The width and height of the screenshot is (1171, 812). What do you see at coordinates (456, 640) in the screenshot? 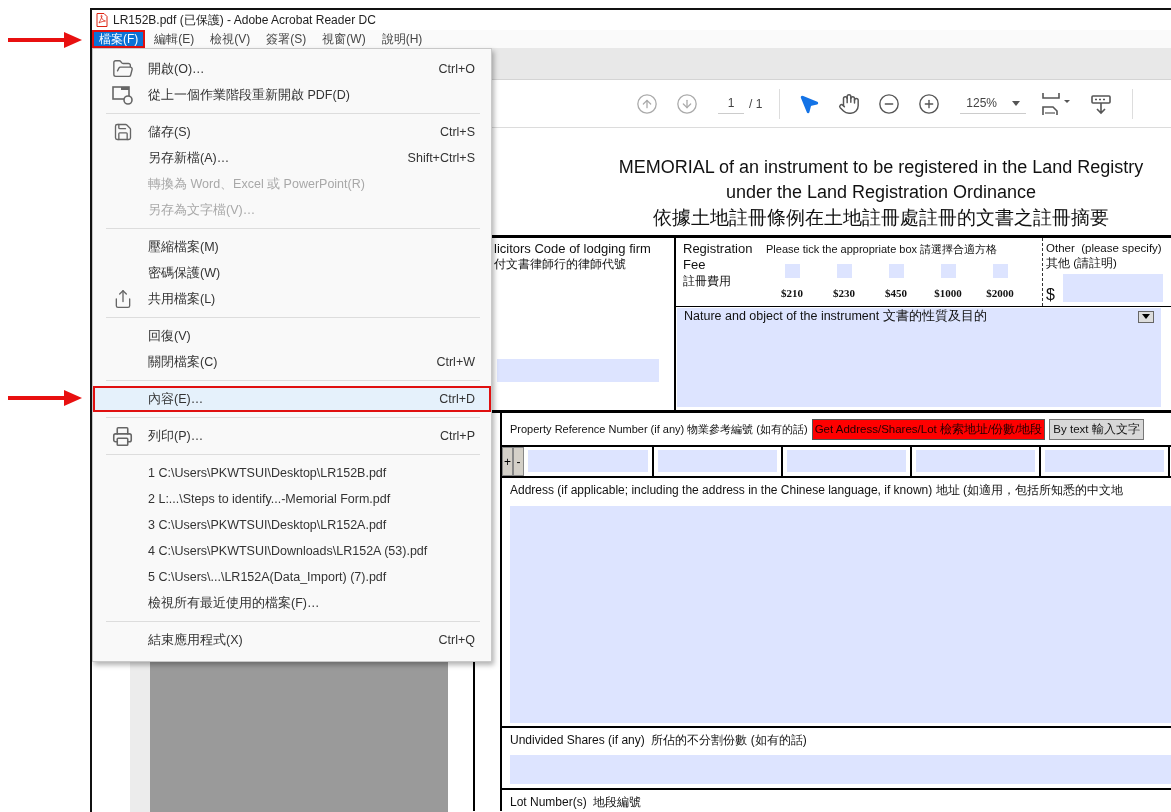
I see `menu-shortcut: Ctrl+Q` at bounding box center [456, 640].